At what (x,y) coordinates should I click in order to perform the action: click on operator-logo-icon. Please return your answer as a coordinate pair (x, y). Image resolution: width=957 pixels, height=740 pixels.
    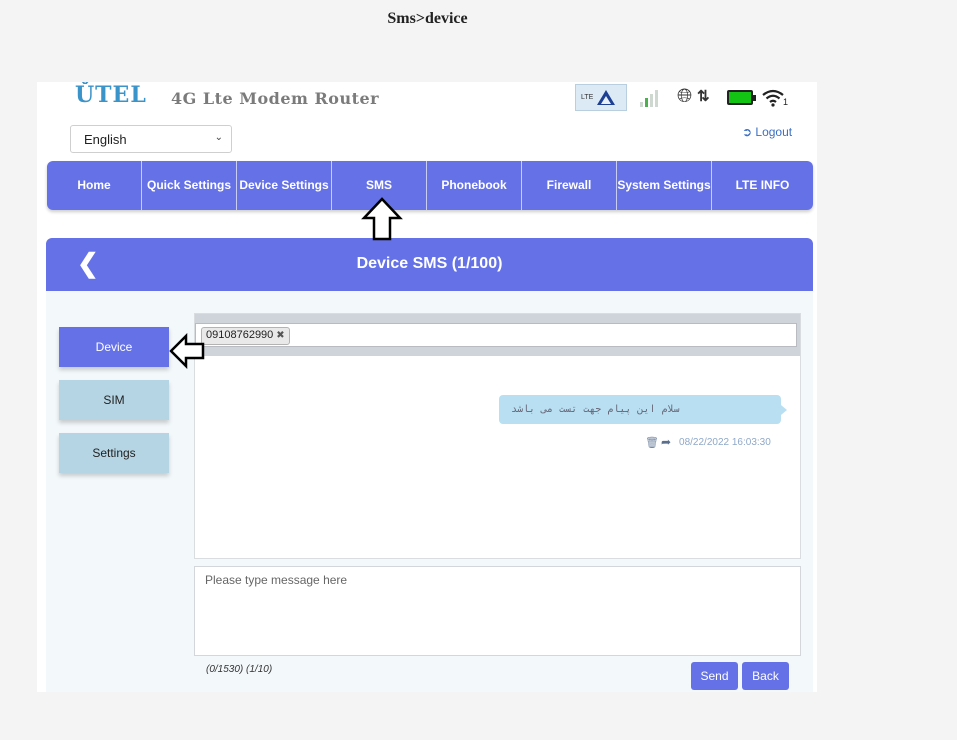
    Looking at the image, I should click on (606, 97).